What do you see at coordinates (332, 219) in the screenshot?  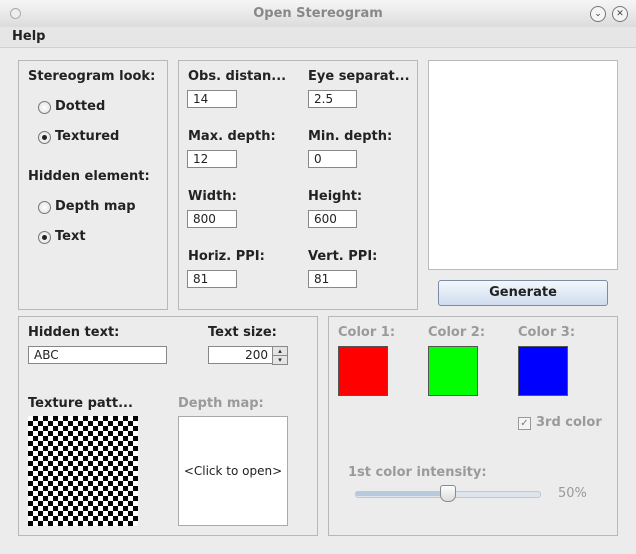 I see `height-field: 600` at bounding box center [332, 219].